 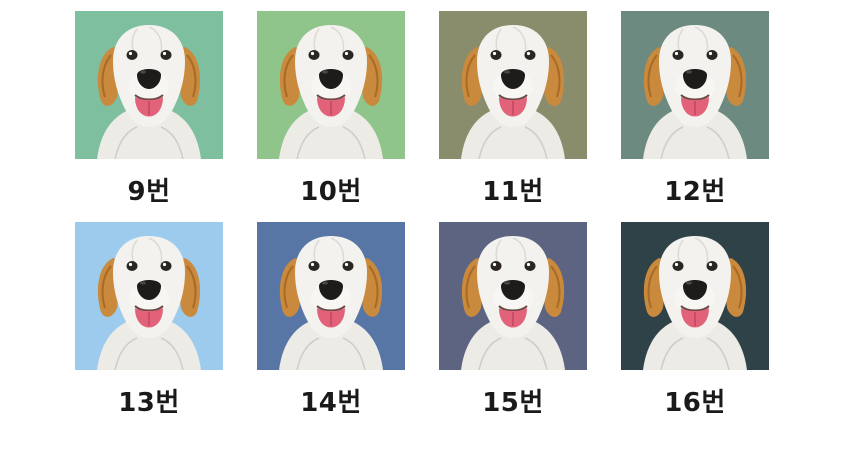 I want to click on swatch-card-11: 11번, so click(x=513, y=115).